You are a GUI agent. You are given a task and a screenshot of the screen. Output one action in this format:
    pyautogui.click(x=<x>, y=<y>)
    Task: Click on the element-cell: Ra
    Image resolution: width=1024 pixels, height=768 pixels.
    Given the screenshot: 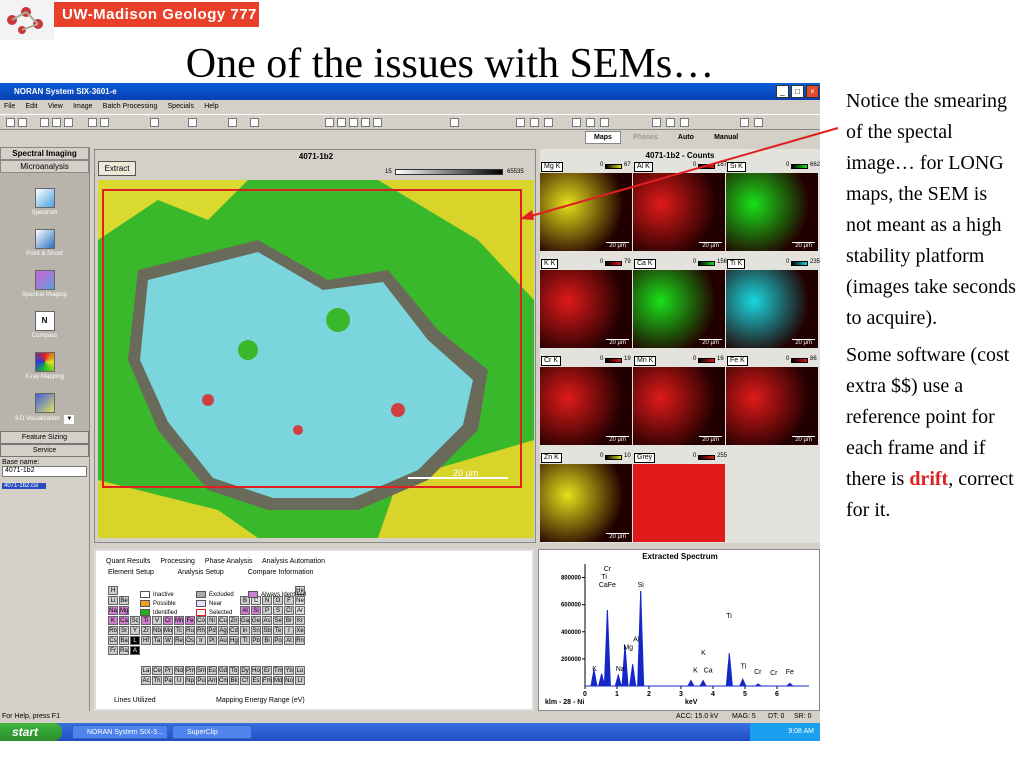 What is the action you would take?
    pyautogui.click(x=124, y=650)
    